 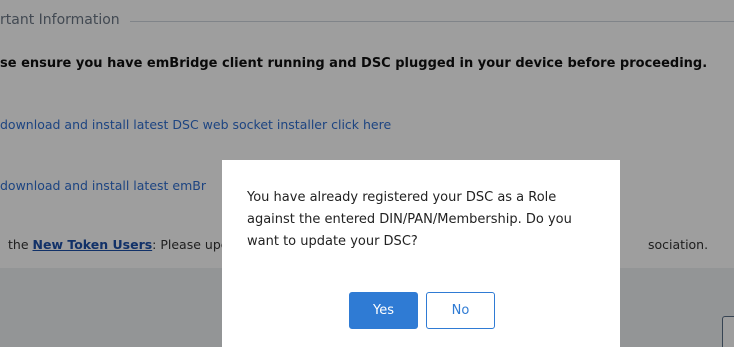 I want to click on no-button: No, so click(x=460, y=310).